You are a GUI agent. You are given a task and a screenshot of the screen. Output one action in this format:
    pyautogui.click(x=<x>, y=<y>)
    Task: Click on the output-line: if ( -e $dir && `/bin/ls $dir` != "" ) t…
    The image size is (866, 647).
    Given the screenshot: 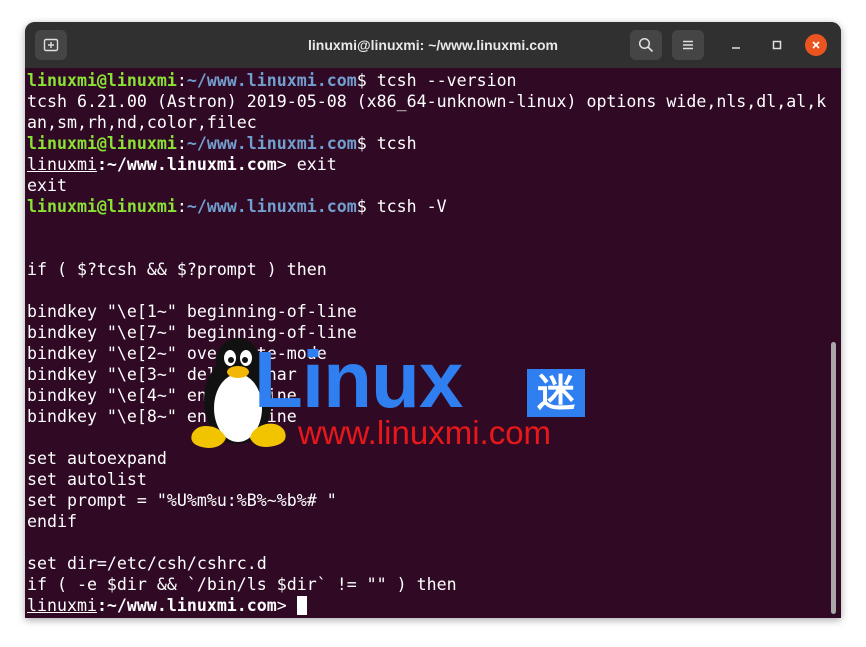 What is the action you would take?
    pyautogui.click(x=242, y=584)
    